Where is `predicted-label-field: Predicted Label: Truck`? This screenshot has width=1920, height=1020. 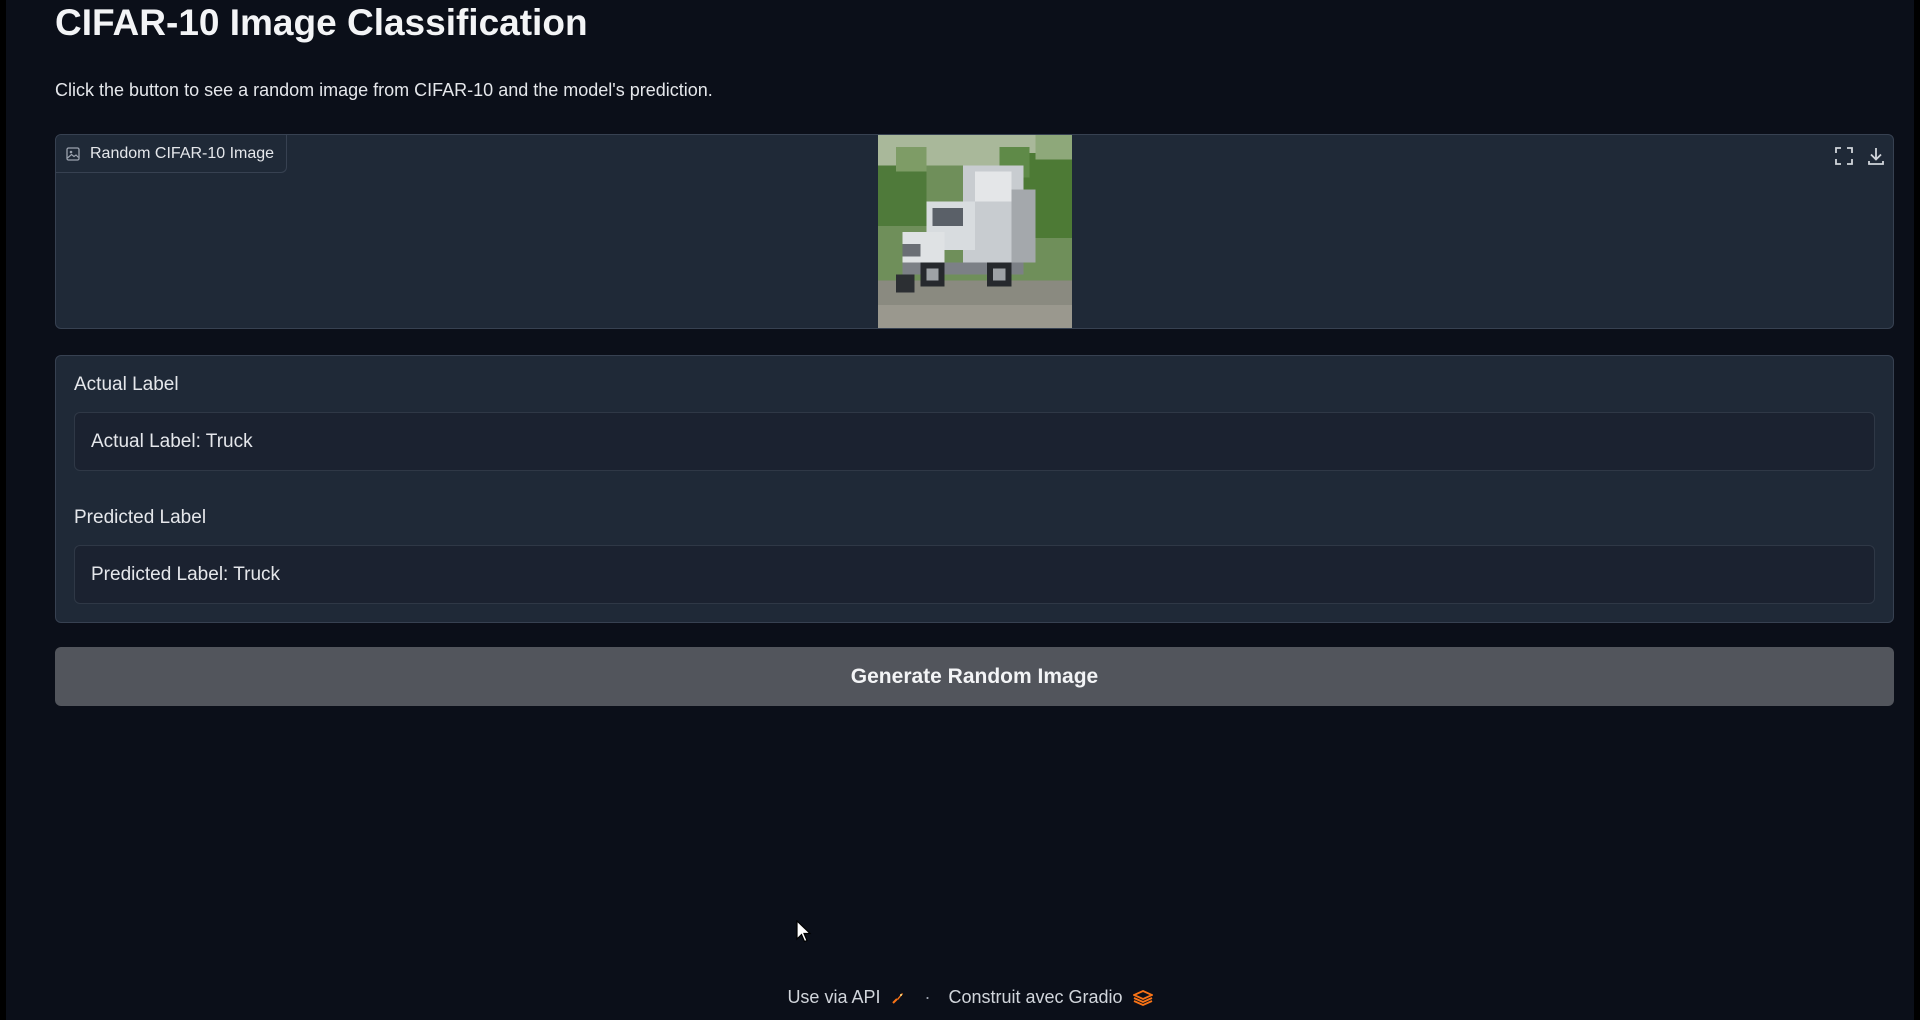 predicted-label-field: Predicted Label: Truck is located at coordinates (974, 574).